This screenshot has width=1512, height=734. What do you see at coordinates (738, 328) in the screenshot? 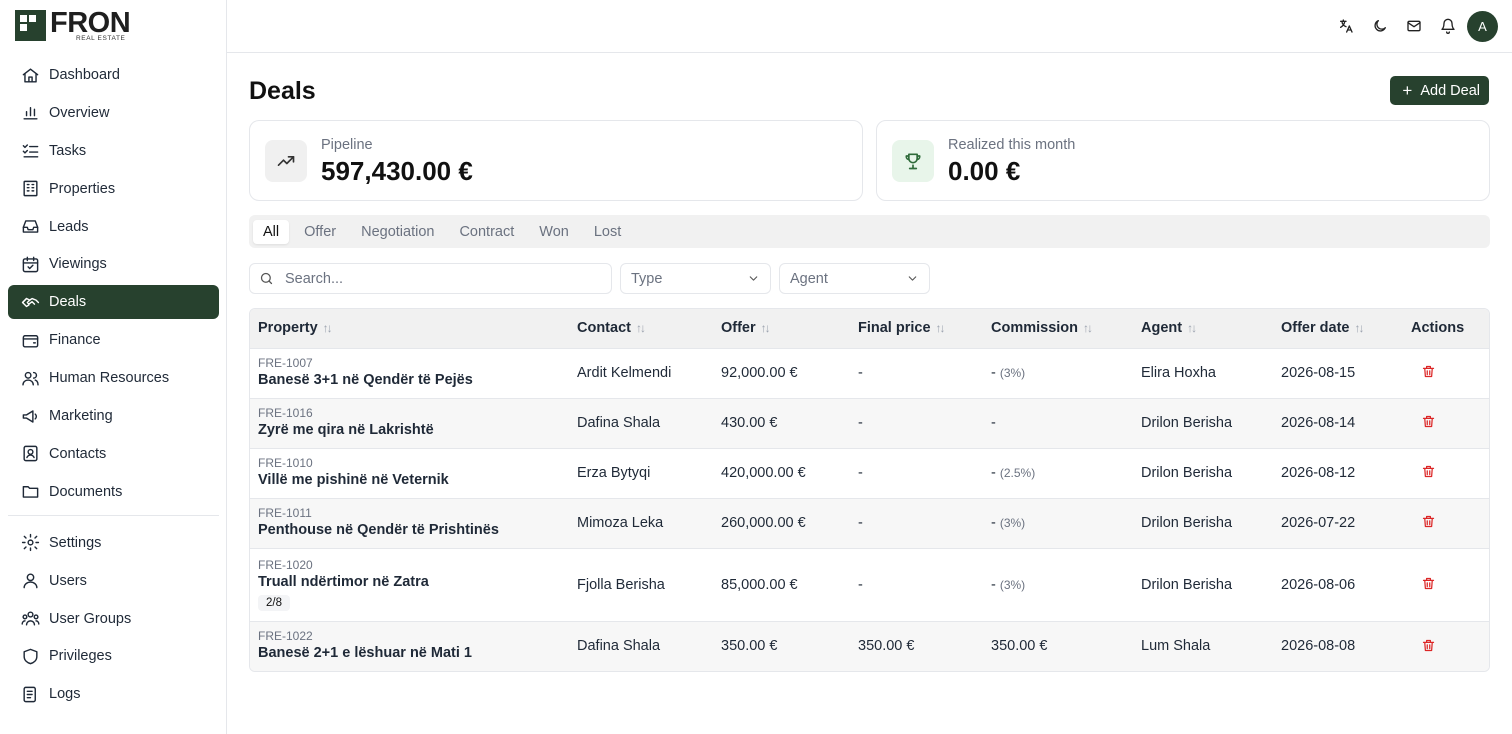
I see `column-header-label: Offer` at bounding box center [738, 328].